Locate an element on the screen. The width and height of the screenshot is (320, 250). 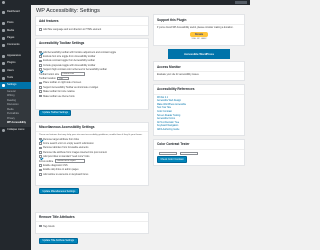
option-label: Make toolbar font size relative is located at coordinates (59, 92).